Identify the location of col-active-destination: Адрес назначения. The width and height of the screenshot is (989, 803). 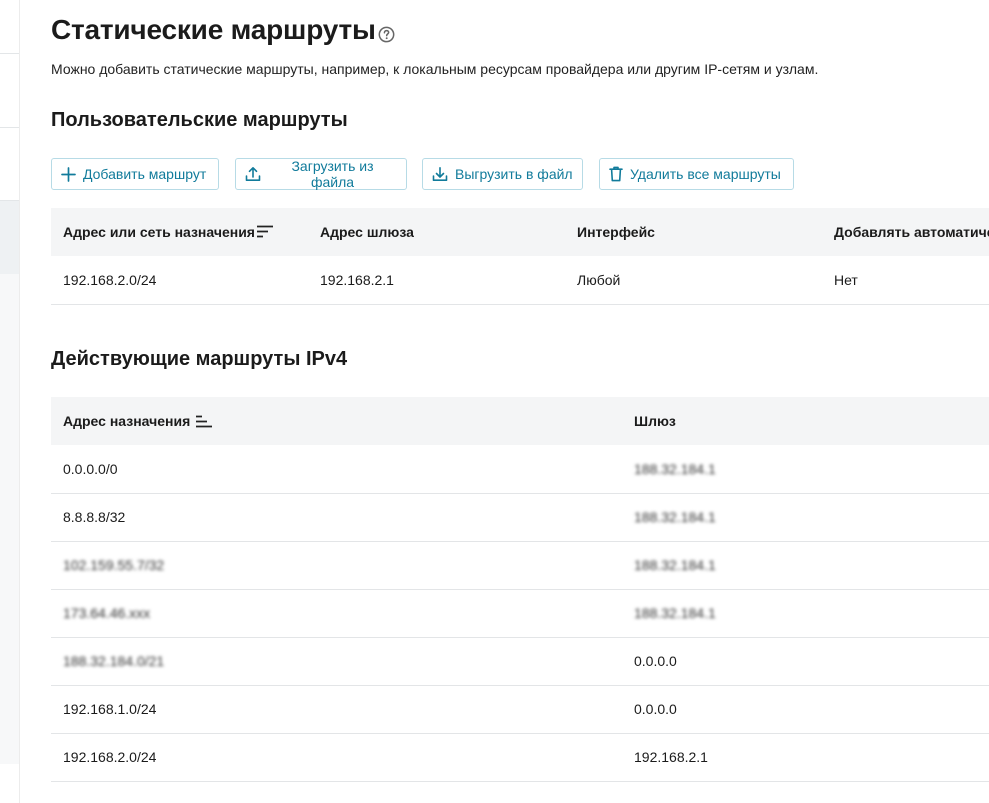
(126, 421).